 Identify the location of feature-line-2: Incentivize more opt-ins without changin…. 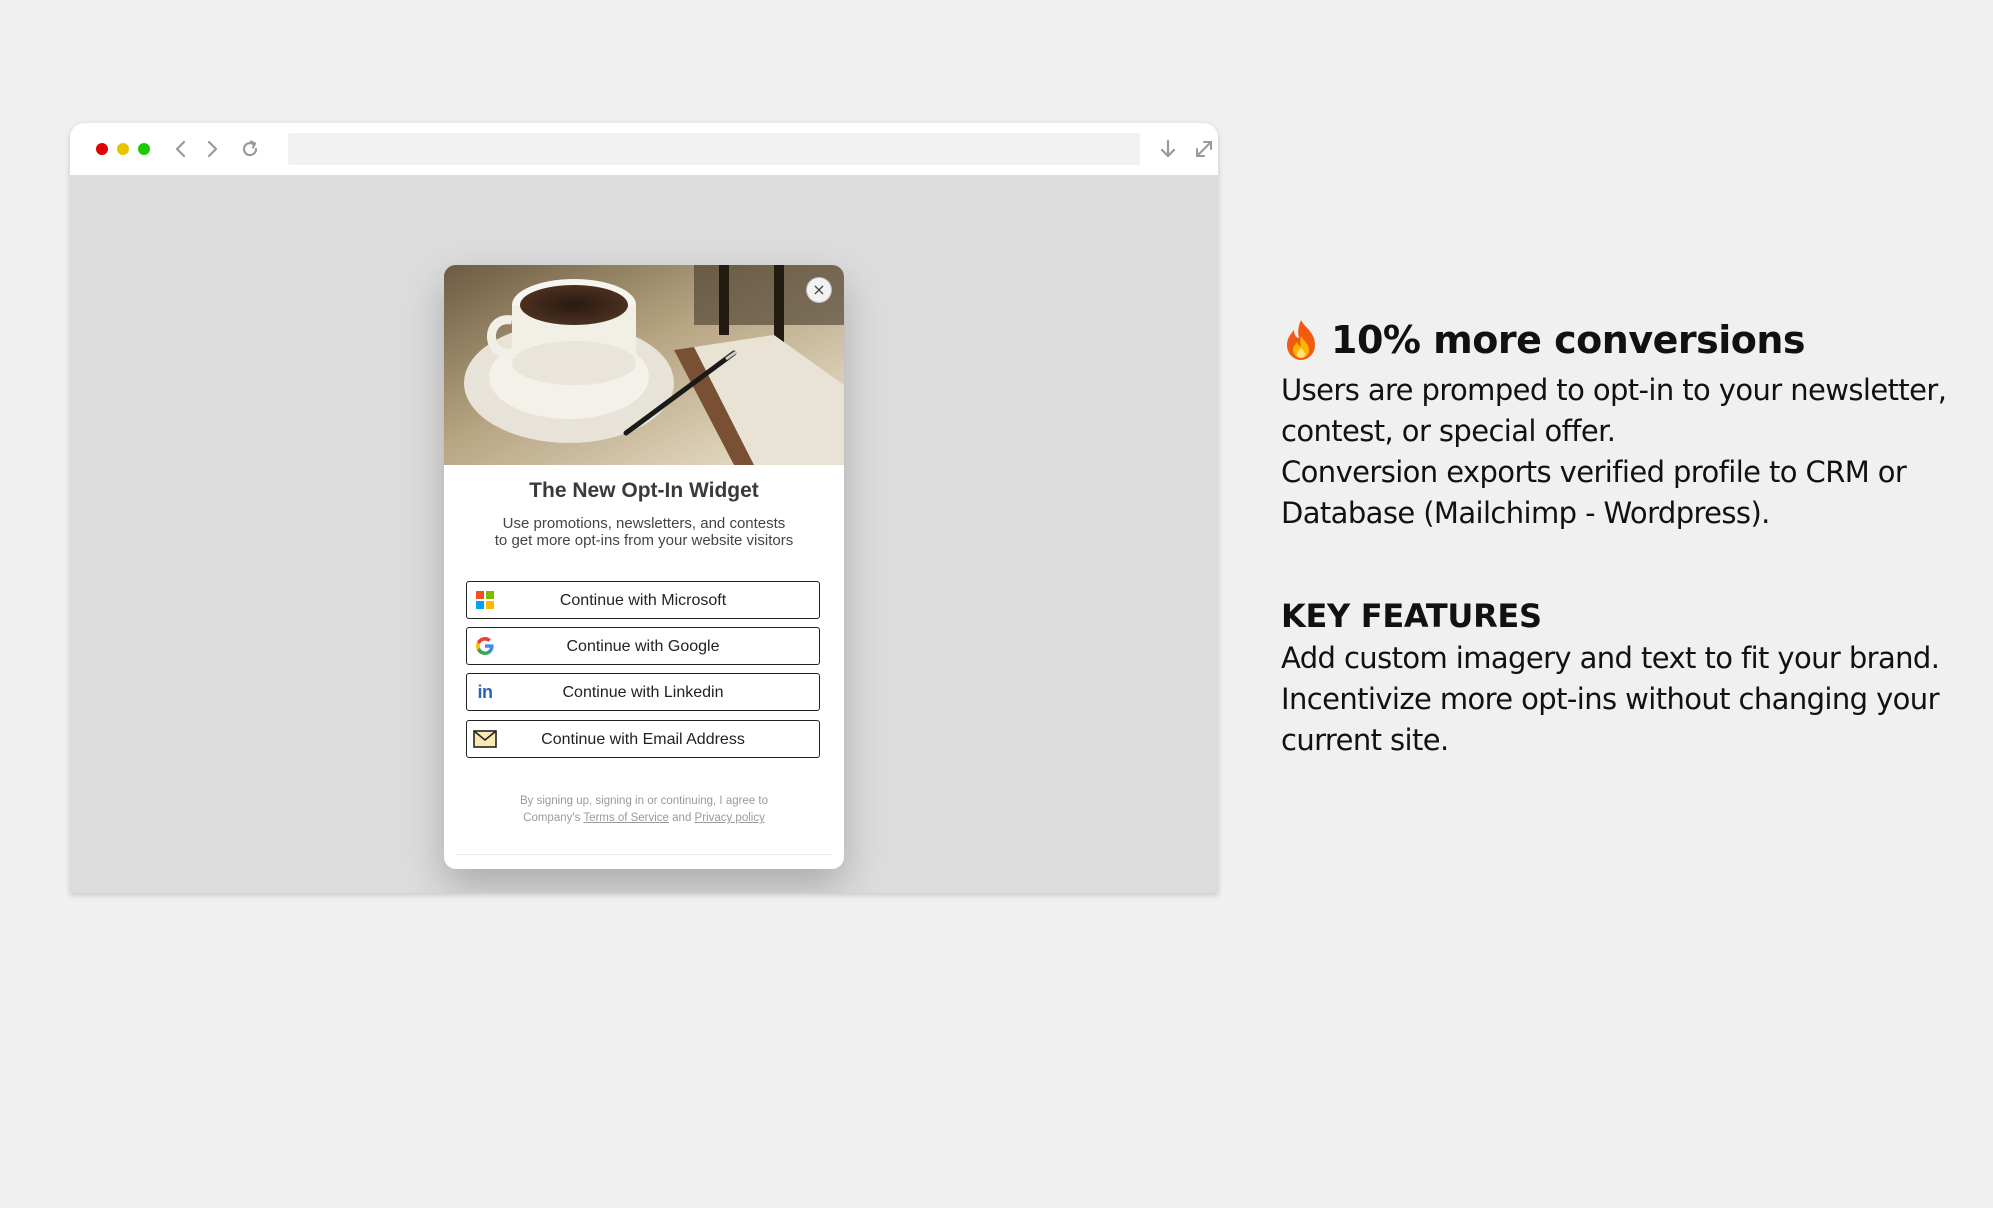
(1610, 699).